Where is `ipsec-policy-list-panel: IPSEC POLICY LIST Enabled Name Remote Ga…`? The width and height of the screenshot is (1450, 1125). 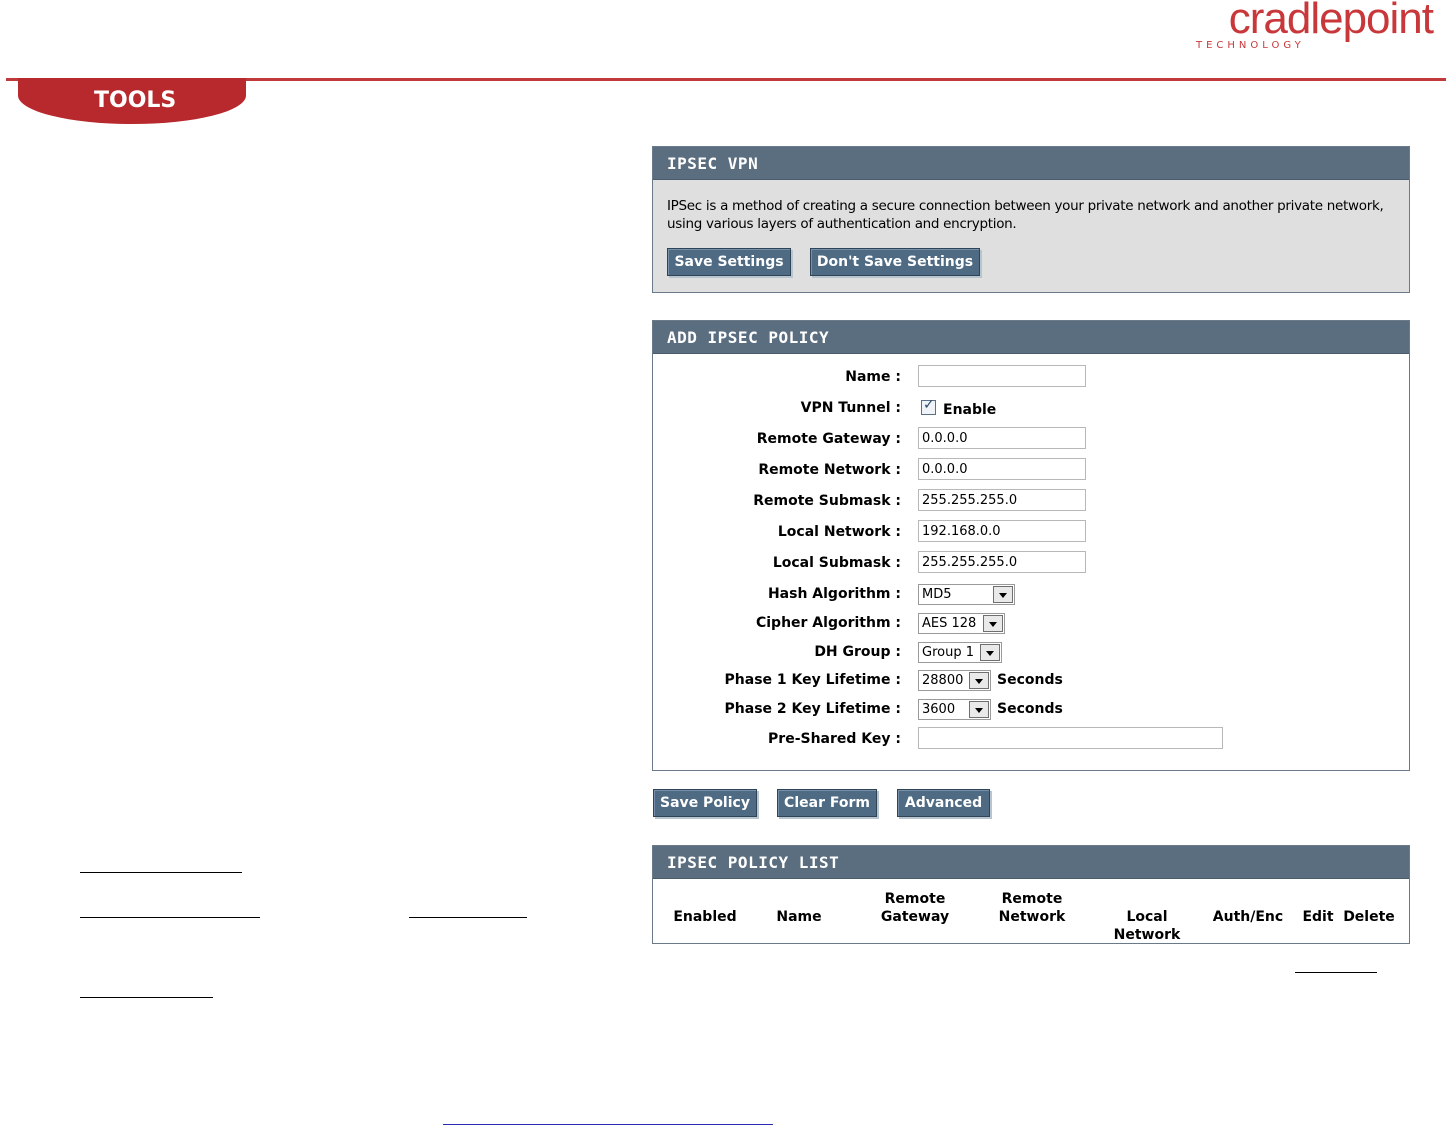
ipsec-policy-list-panel: IPSEC POLICY LIST Enabled Name Remote Ga… is located at coordinates (1031, 894).